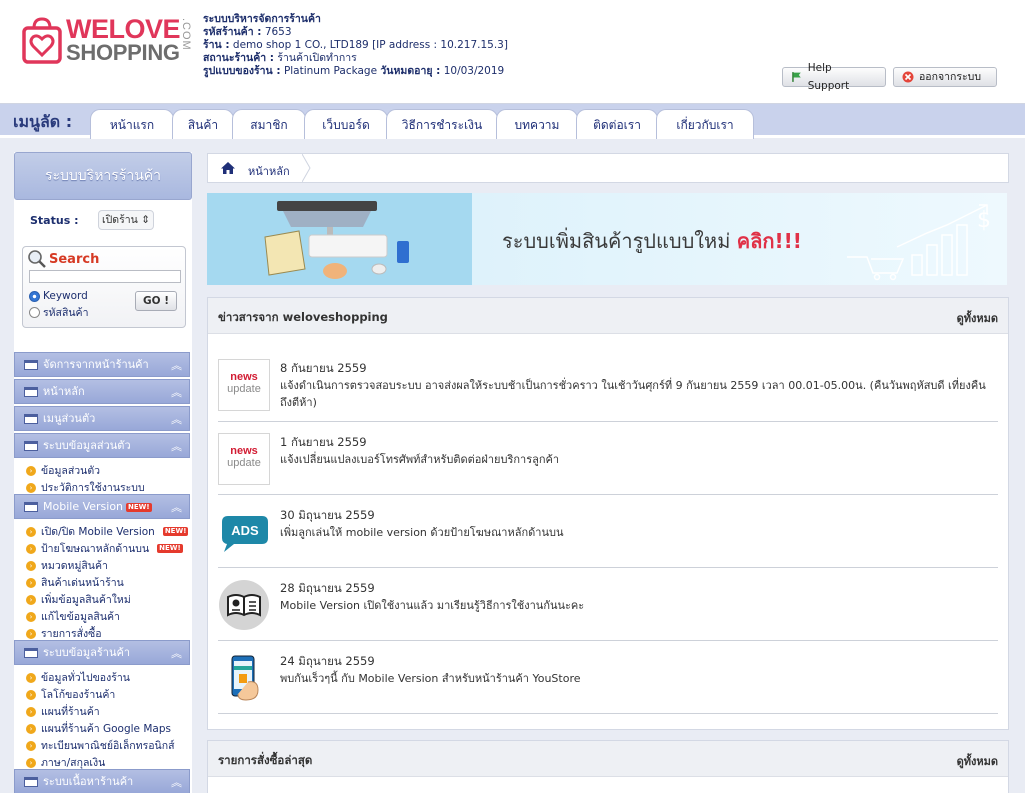  I want to click on sidebar-item-personal-info: › ข้อมูลส่วนตัว, so click(63, 470).